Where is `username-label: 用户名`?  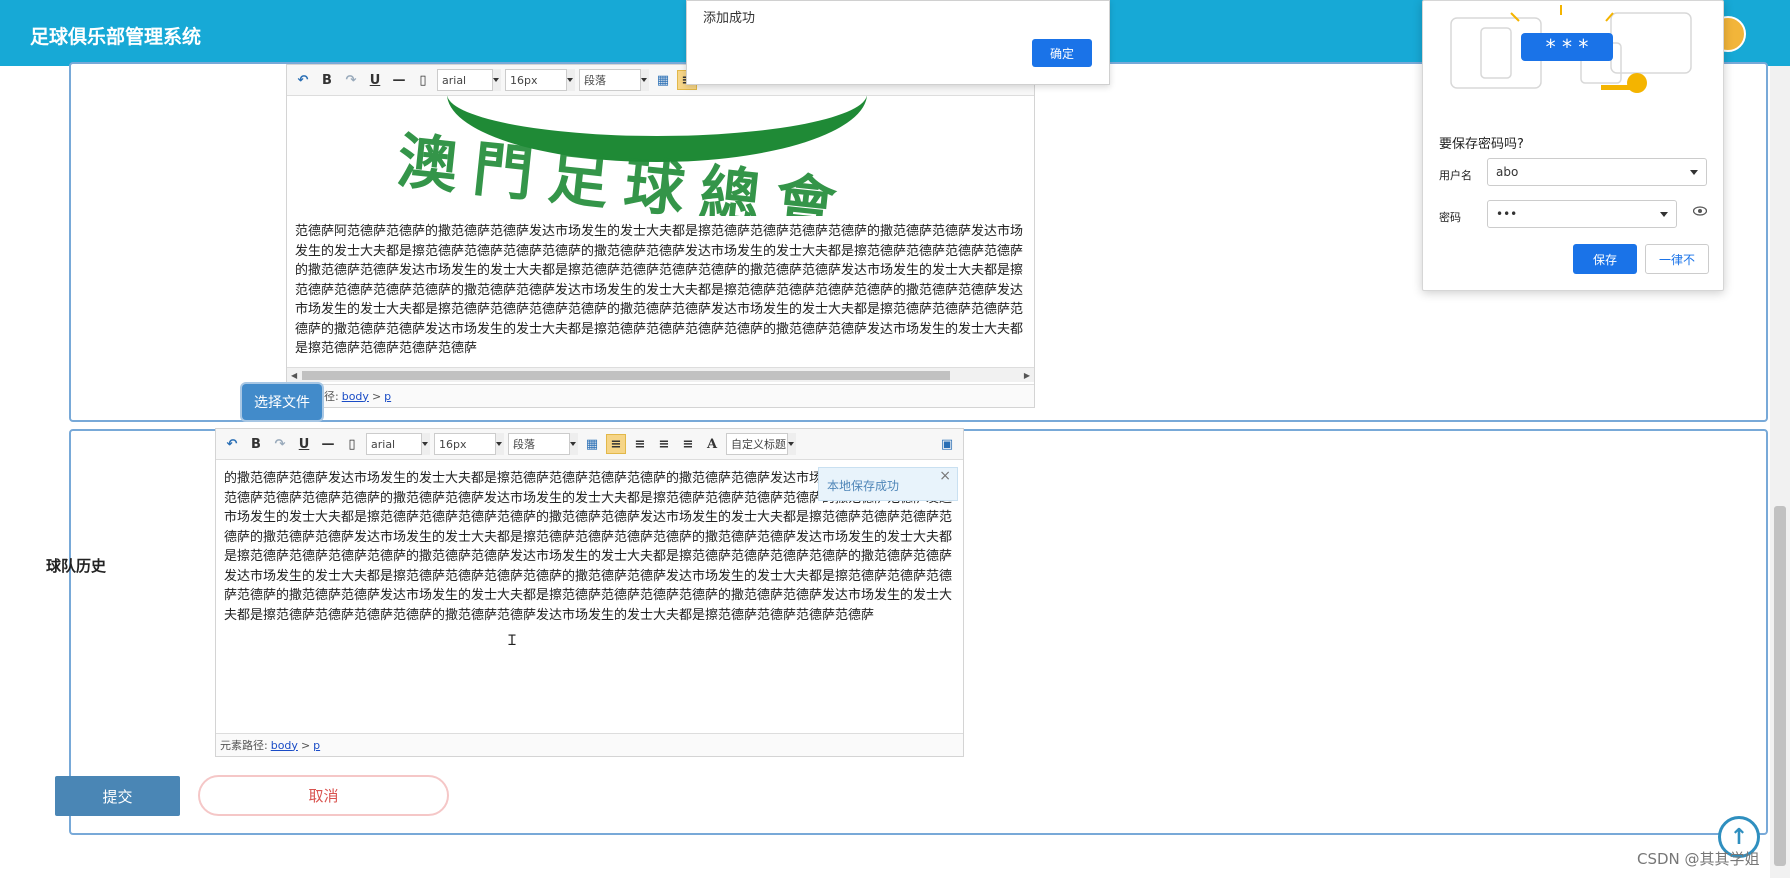
username-label: 用户名 is located at coordinates (1455, 175).